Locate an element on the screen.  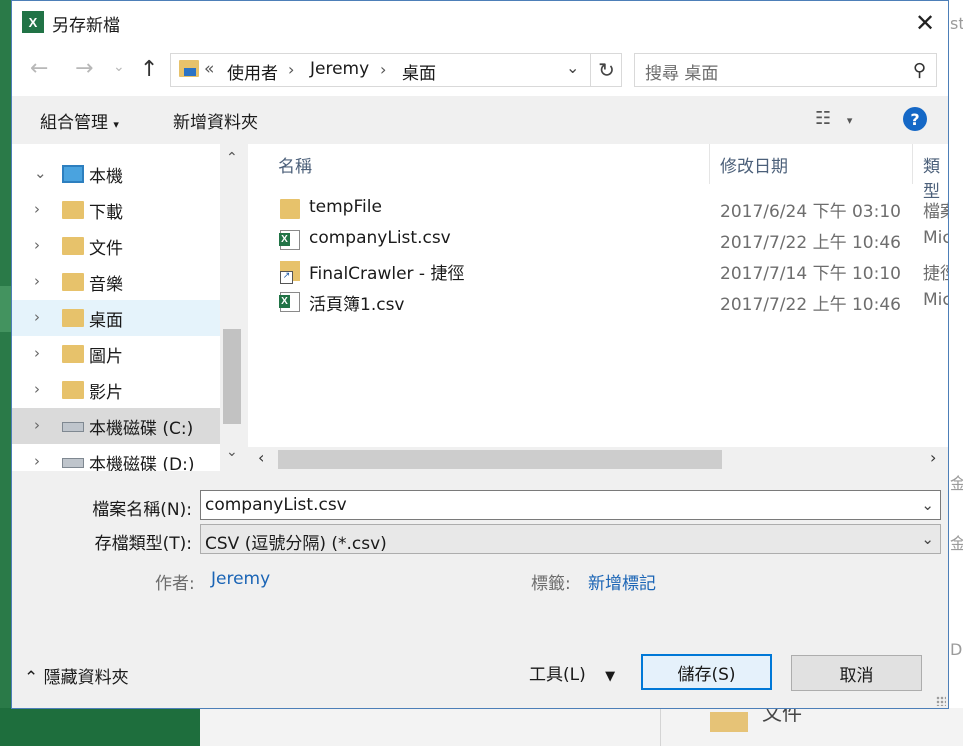
filetype-value: CSV (逗號分隔) (*.csv) is located at coordinates (296, 544).